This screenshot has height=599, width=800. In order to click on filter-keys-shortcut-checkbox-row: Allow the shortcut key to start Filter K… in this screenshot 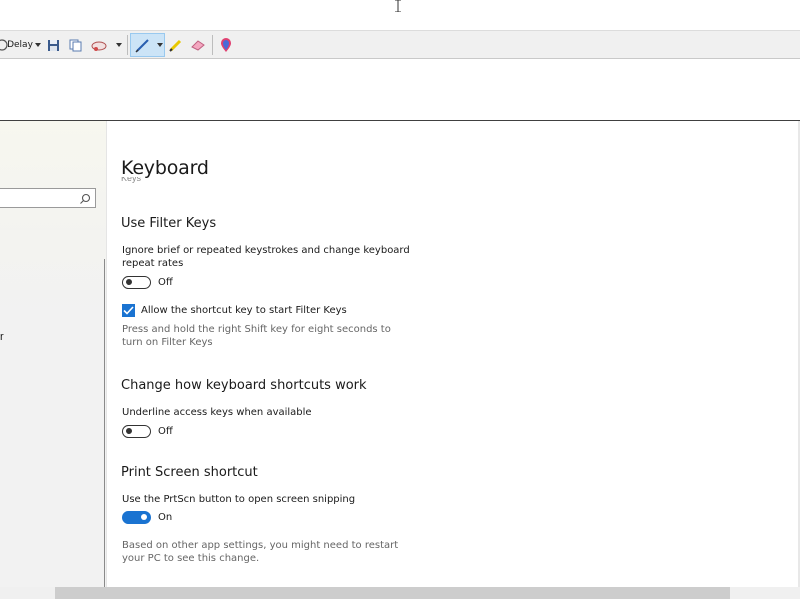, I will do `click(234, 310)`.